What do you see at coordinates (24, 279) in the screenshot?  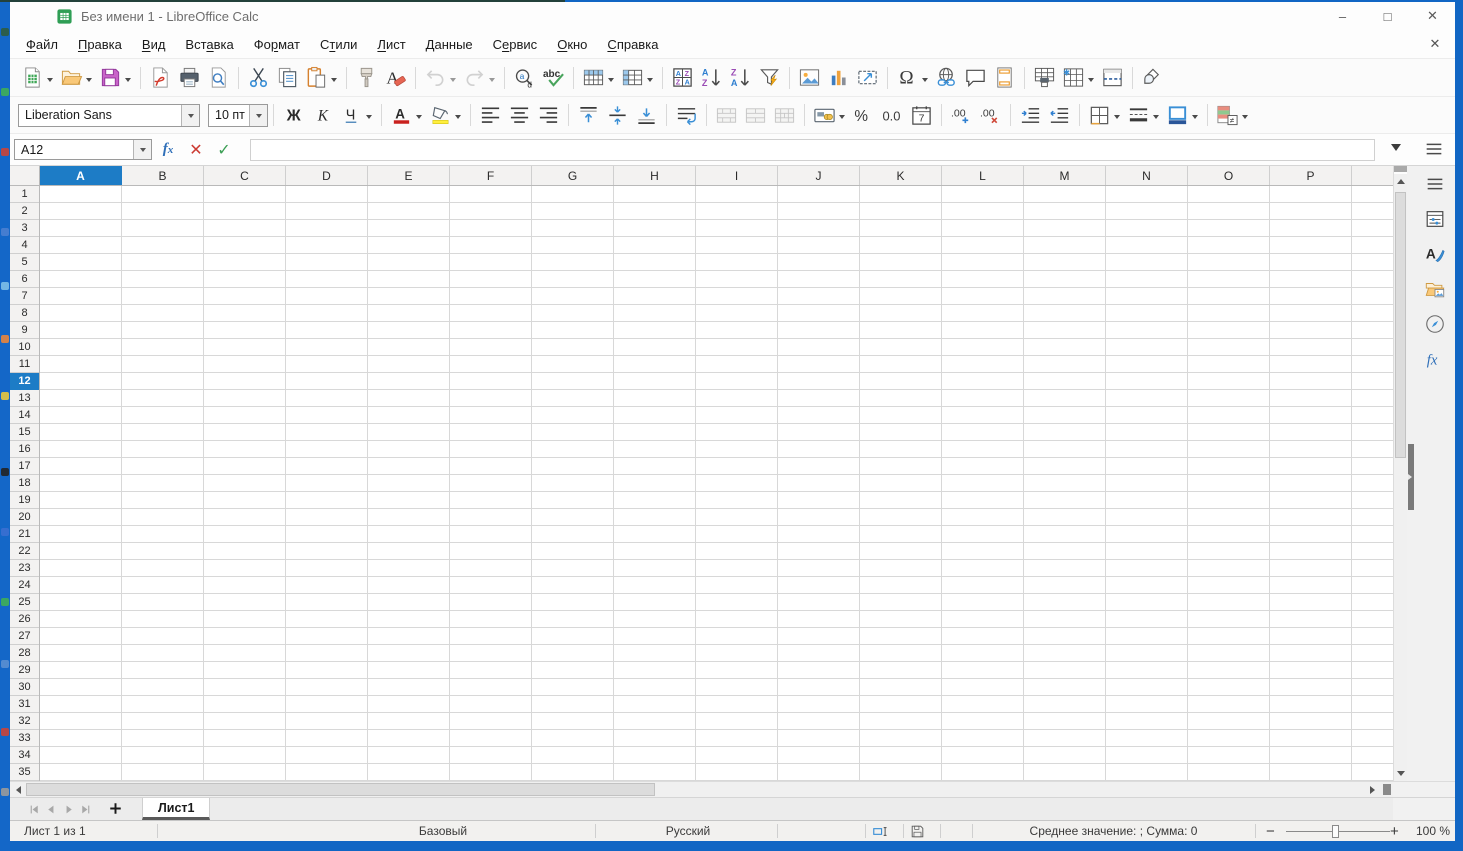 I see `row-header-6: 6` at bounding box center [24, 279].